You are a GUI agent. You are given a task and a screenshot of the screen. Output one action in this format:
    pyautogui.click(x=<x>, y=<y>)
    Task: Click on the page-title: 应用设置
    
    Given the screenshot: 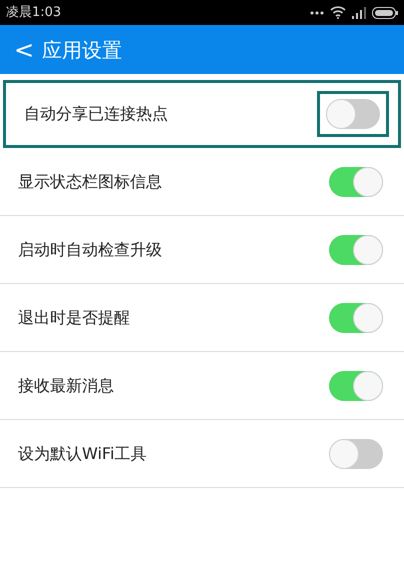 What is the action you would take?
    pyautogui.click(x=82, y=50)
    